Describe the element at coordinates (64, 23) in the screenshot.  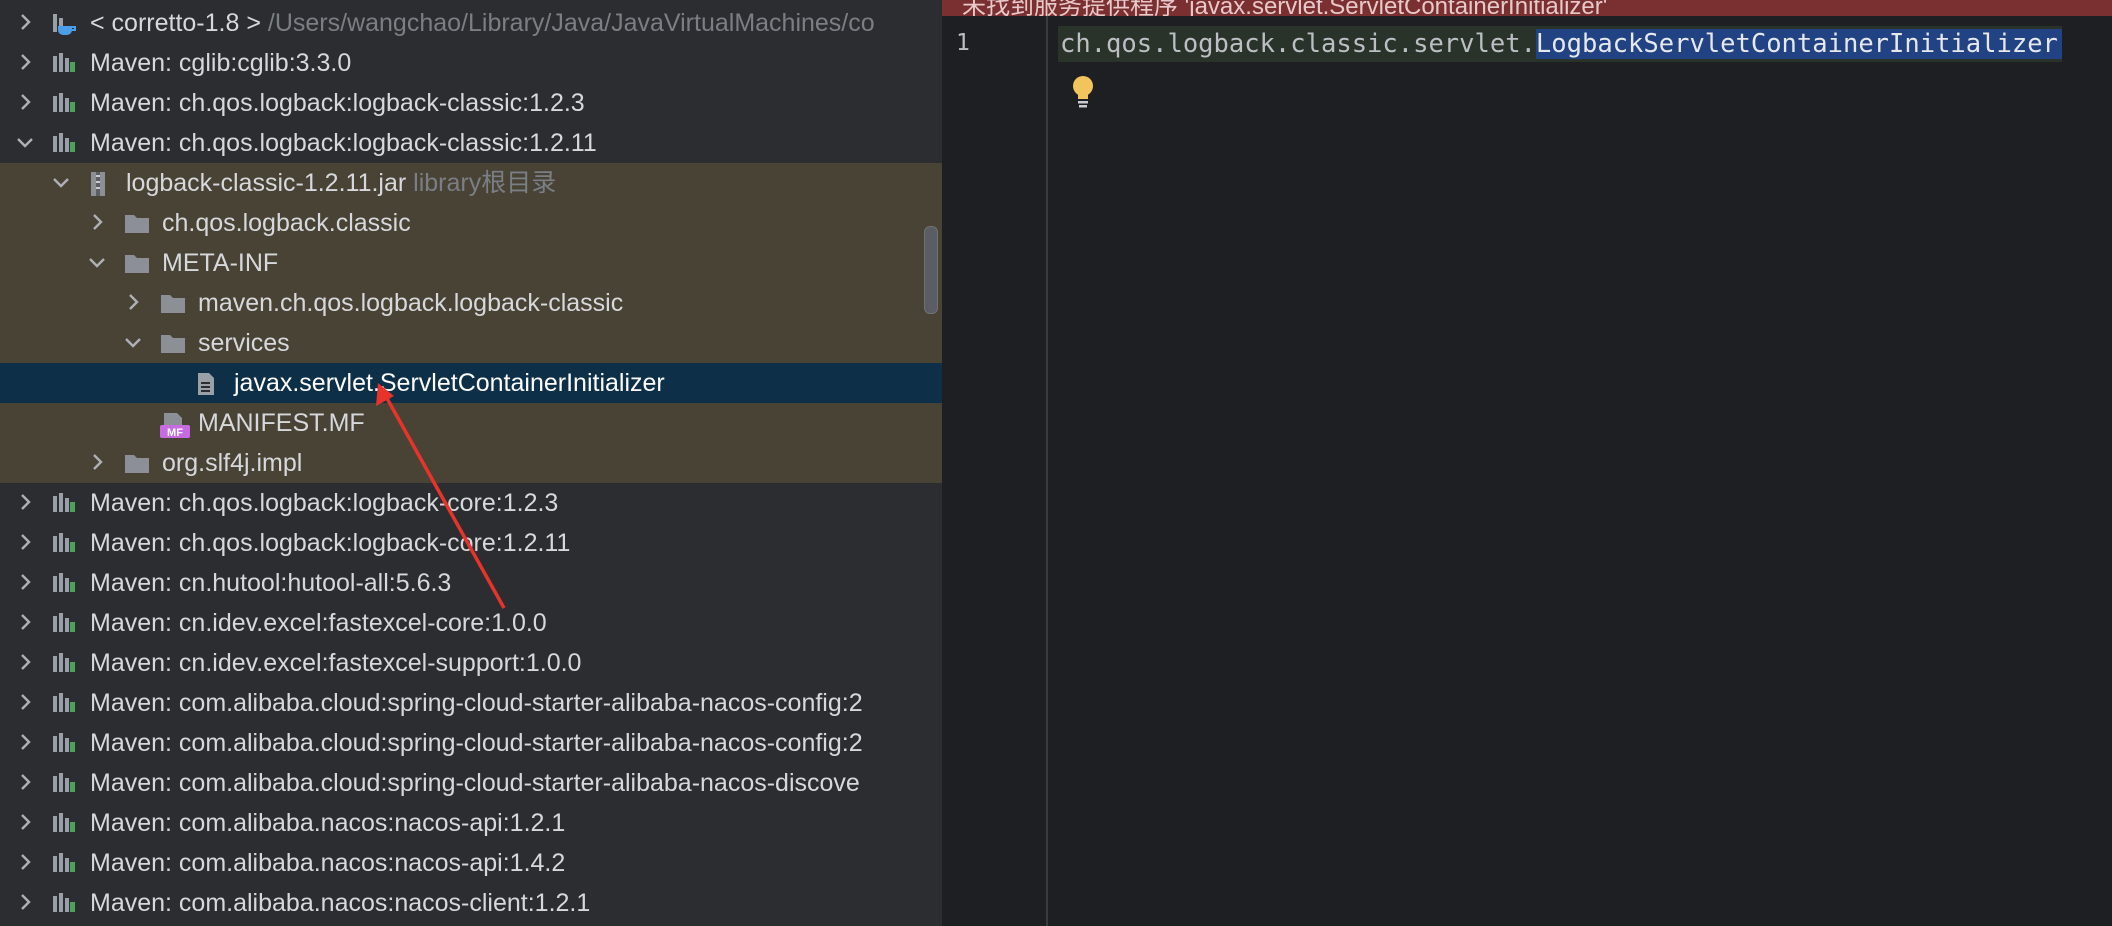
I see `jdk-icon` at that location.